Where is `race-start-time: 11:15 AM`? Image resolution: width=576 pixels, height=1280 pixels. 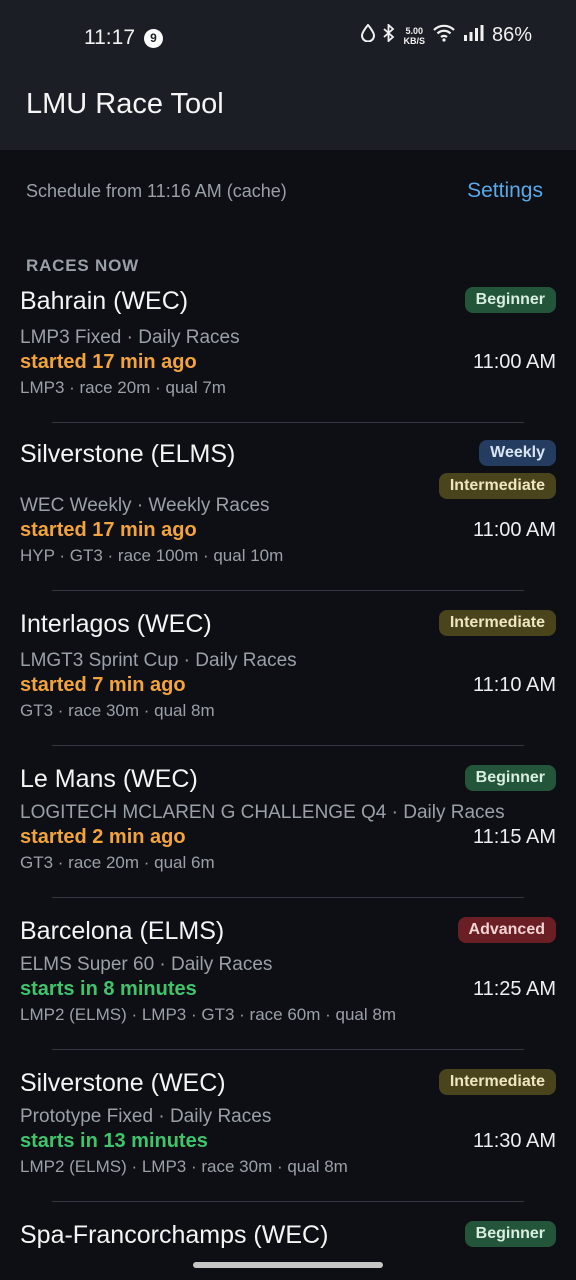
race-start-time: 11:15 AM is located at coordinates (514, 837).